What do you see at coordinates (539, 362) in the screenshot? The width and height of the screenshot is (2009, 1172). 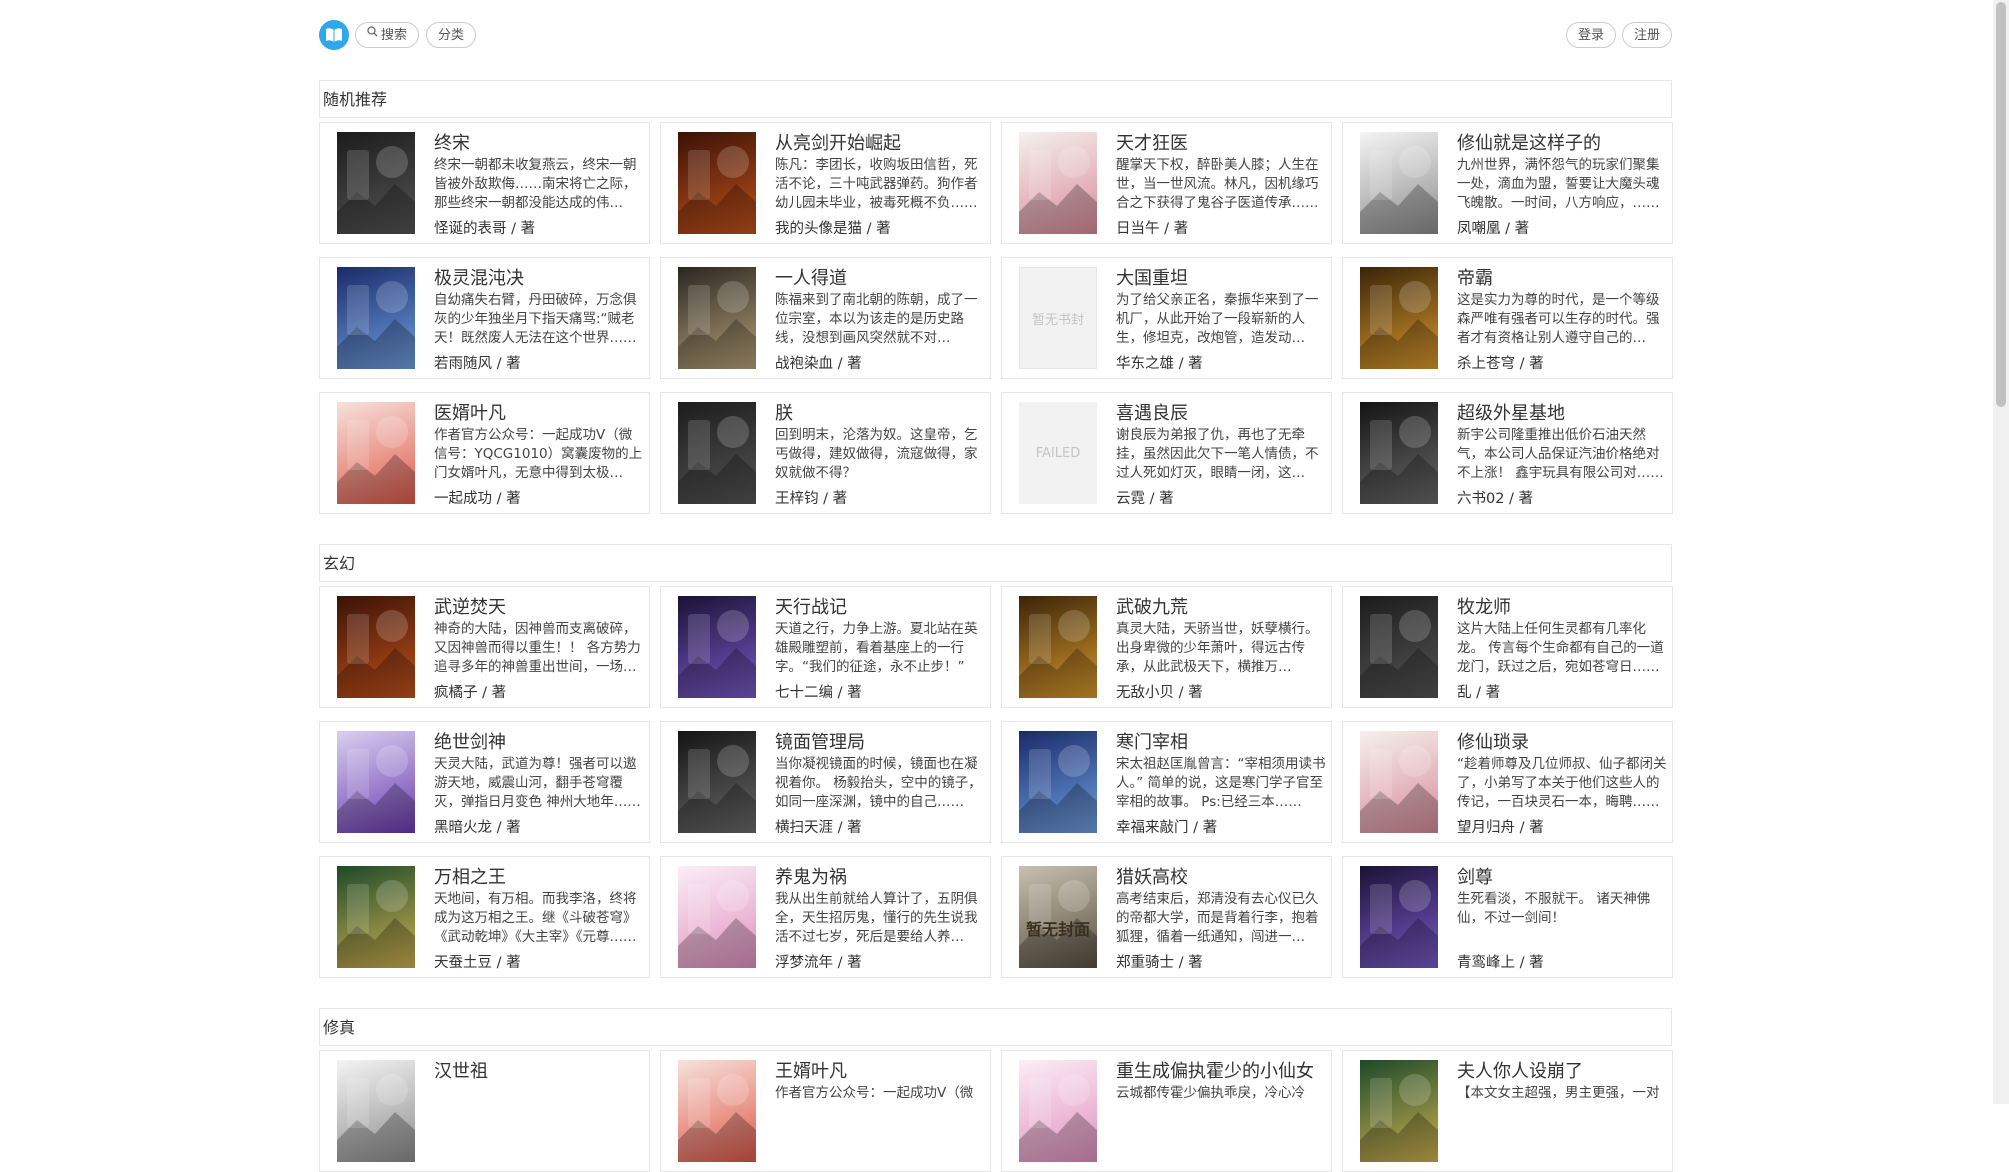 I see `book-author: 若雨随风 / 著` at bounding box center [539, 362].